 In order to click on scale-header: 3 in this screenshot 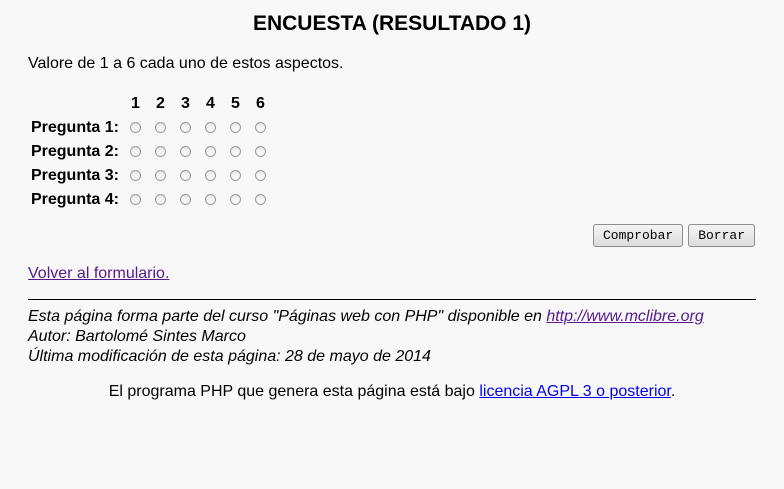, I will do `click(185, 103)`.